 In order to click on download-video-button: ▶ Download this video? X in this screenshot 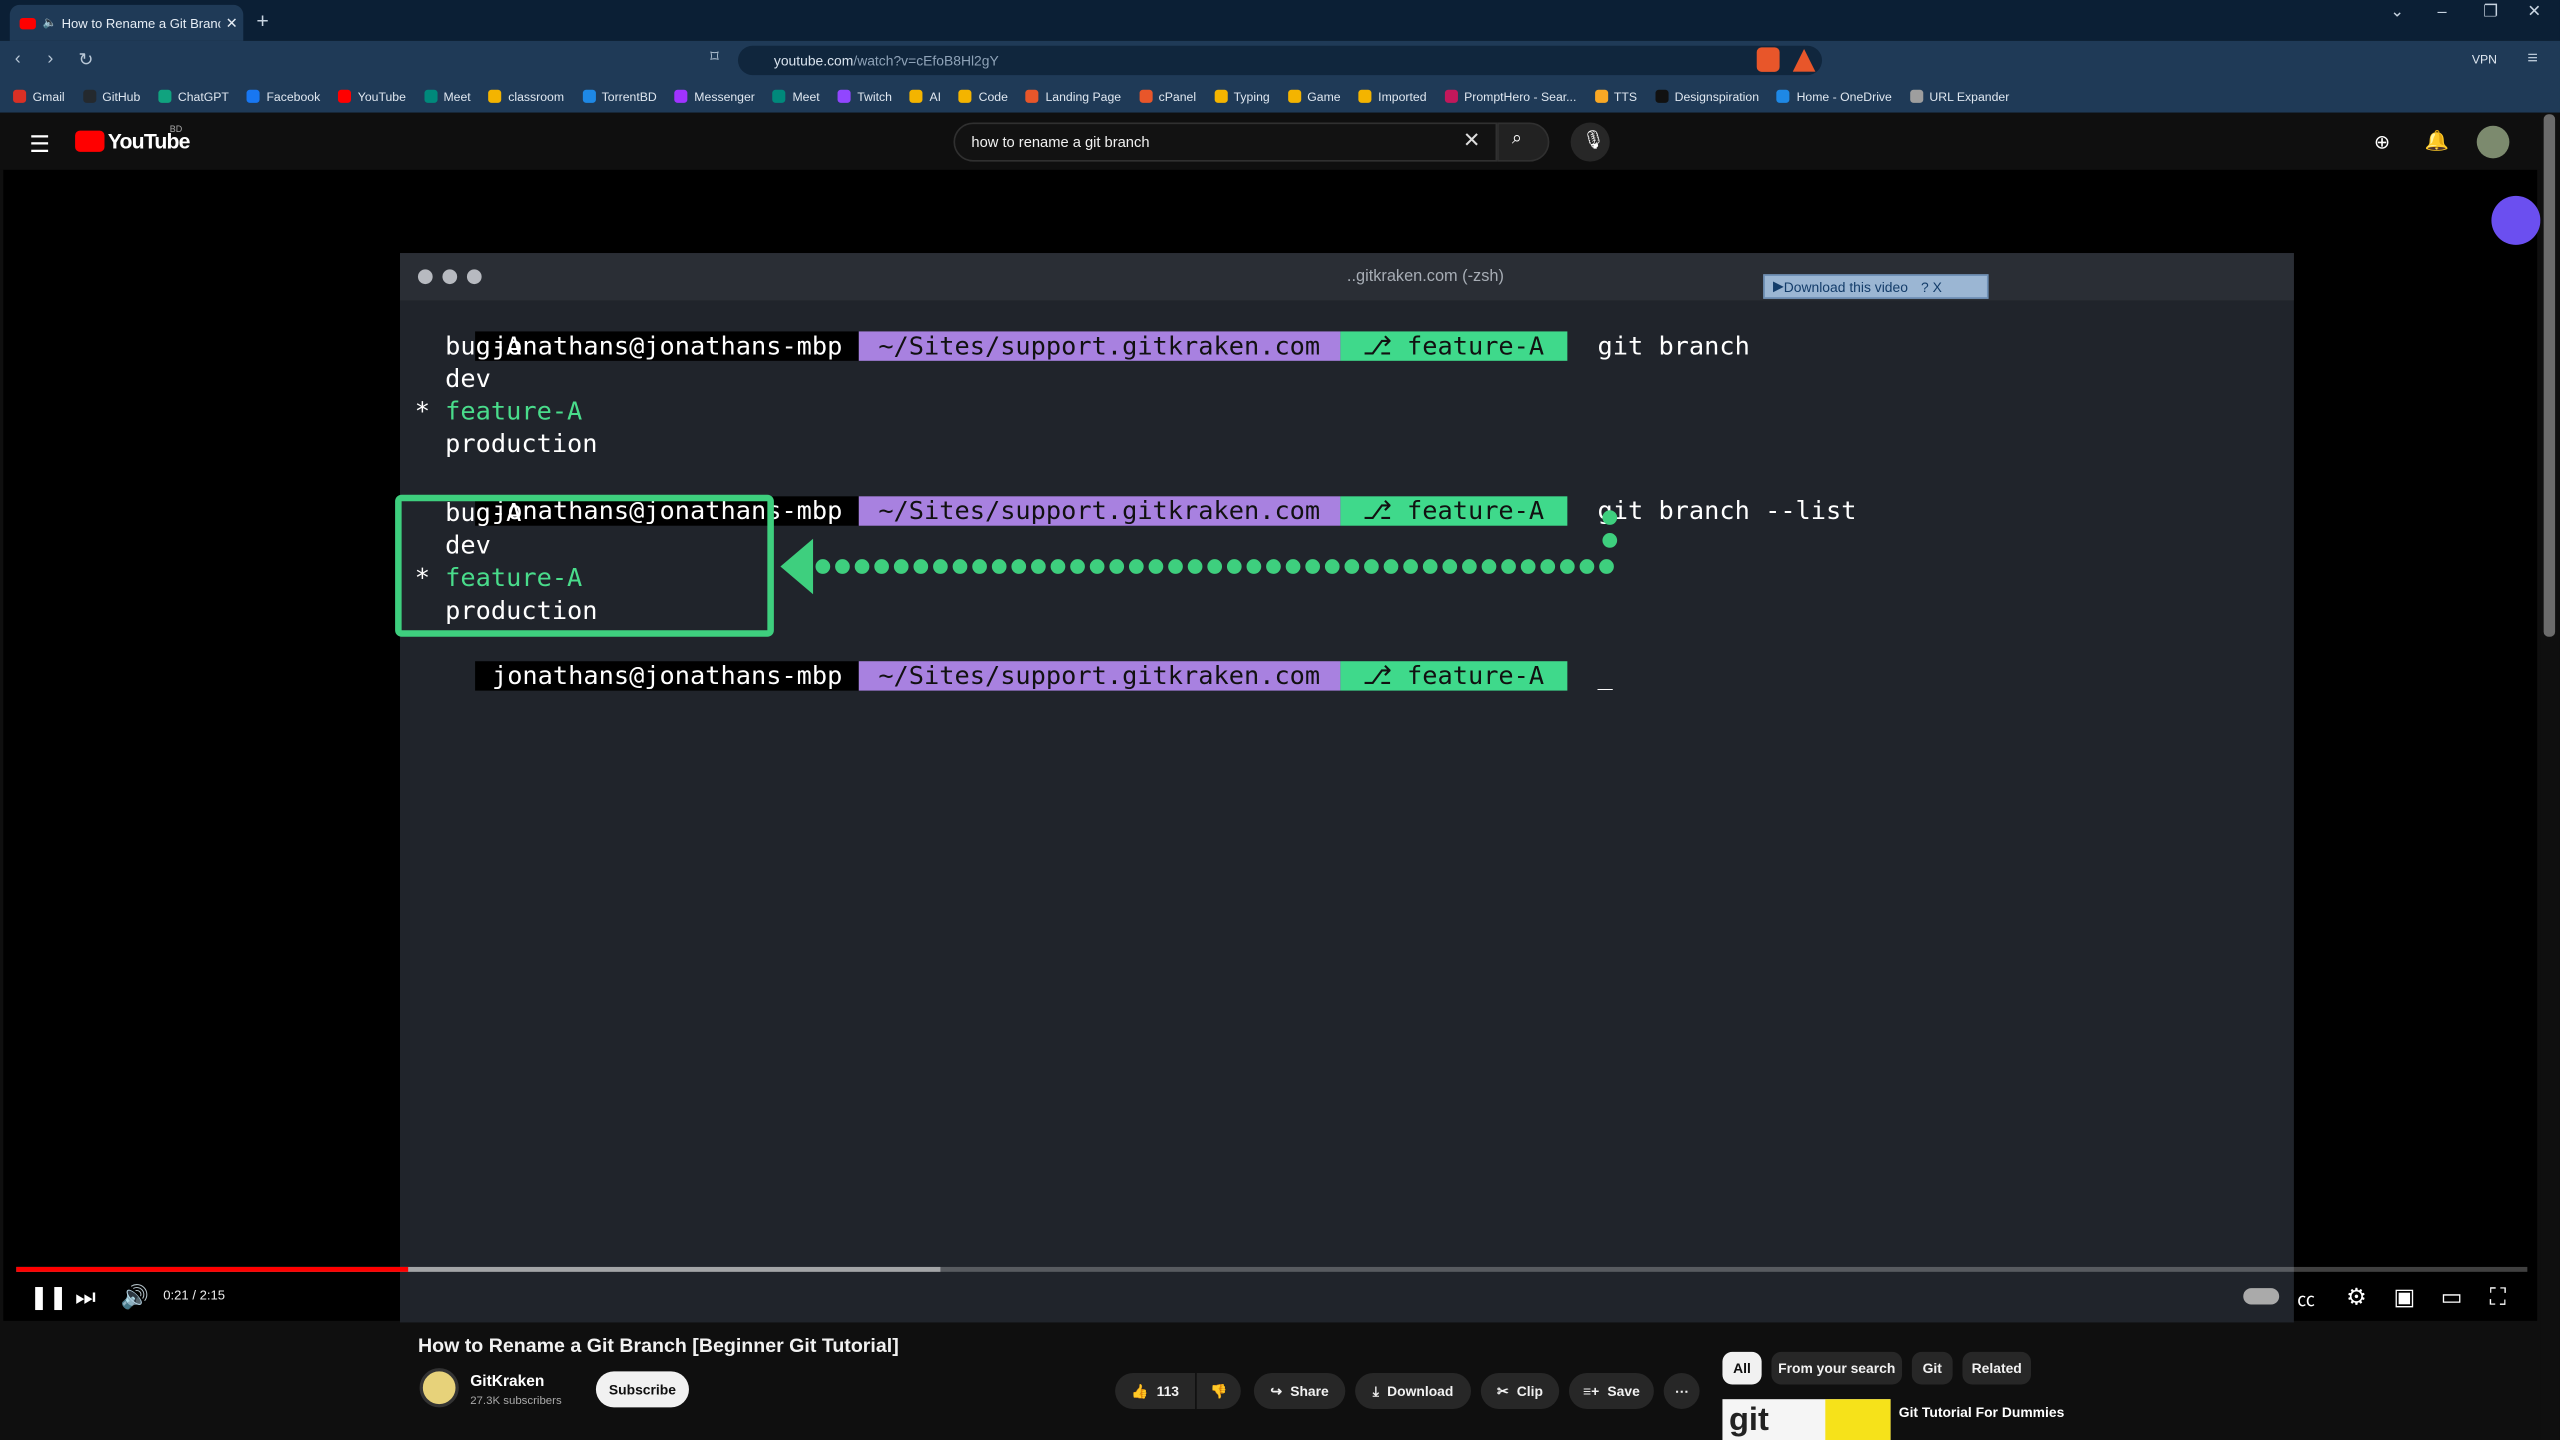, I will do `click(1876, 286)`.